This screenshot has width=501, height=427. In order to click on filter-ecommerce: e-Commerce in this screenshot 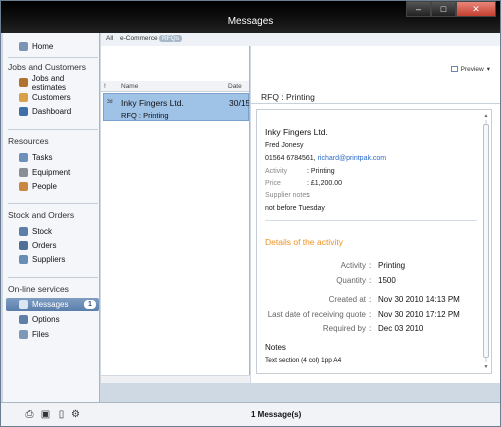, I will do `click(139, 38)`.